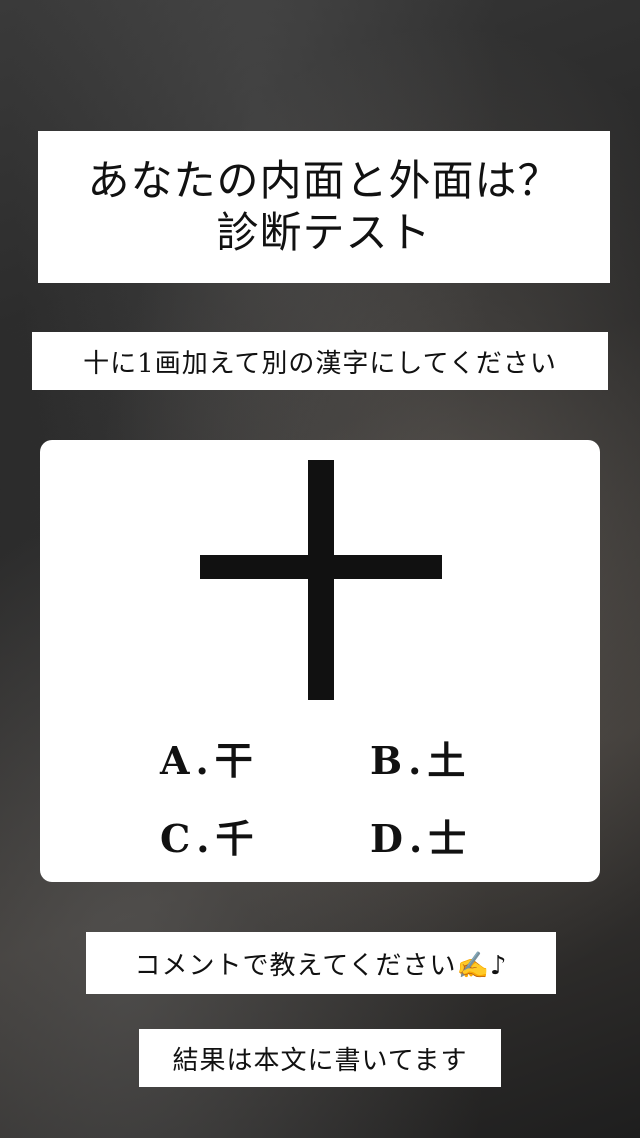 Image resolution: width=640 pixels, height=1138 pixels. I want to click on result-banner: 結果は本文に書いてます, so click(320, 1058).